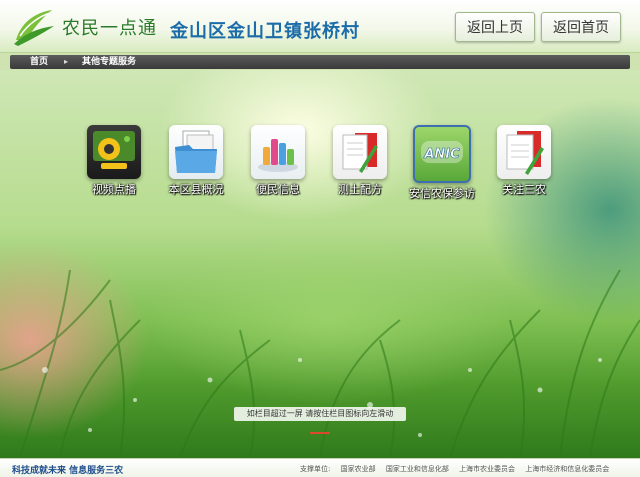  Describe the element at coordinates (320, 433) in the screenshot. I see `hint-indicator` at that location.